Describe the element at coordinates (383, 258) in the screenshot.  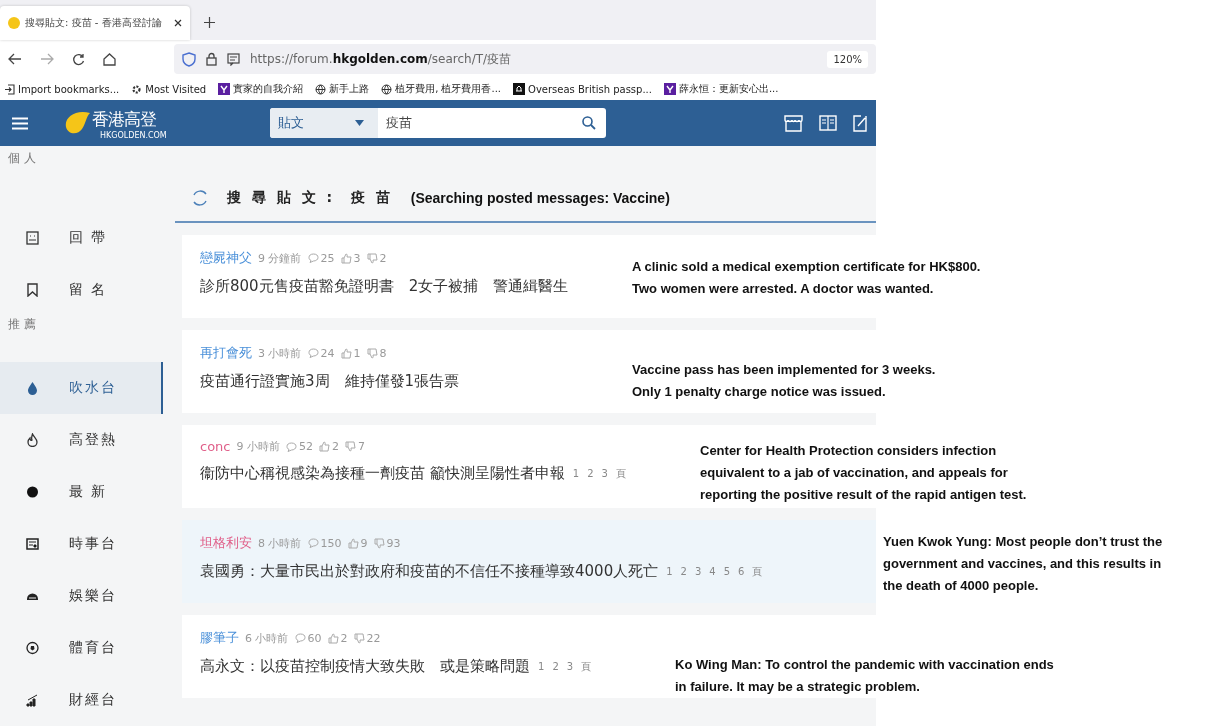
I see `dislike-count: 2` at that location.